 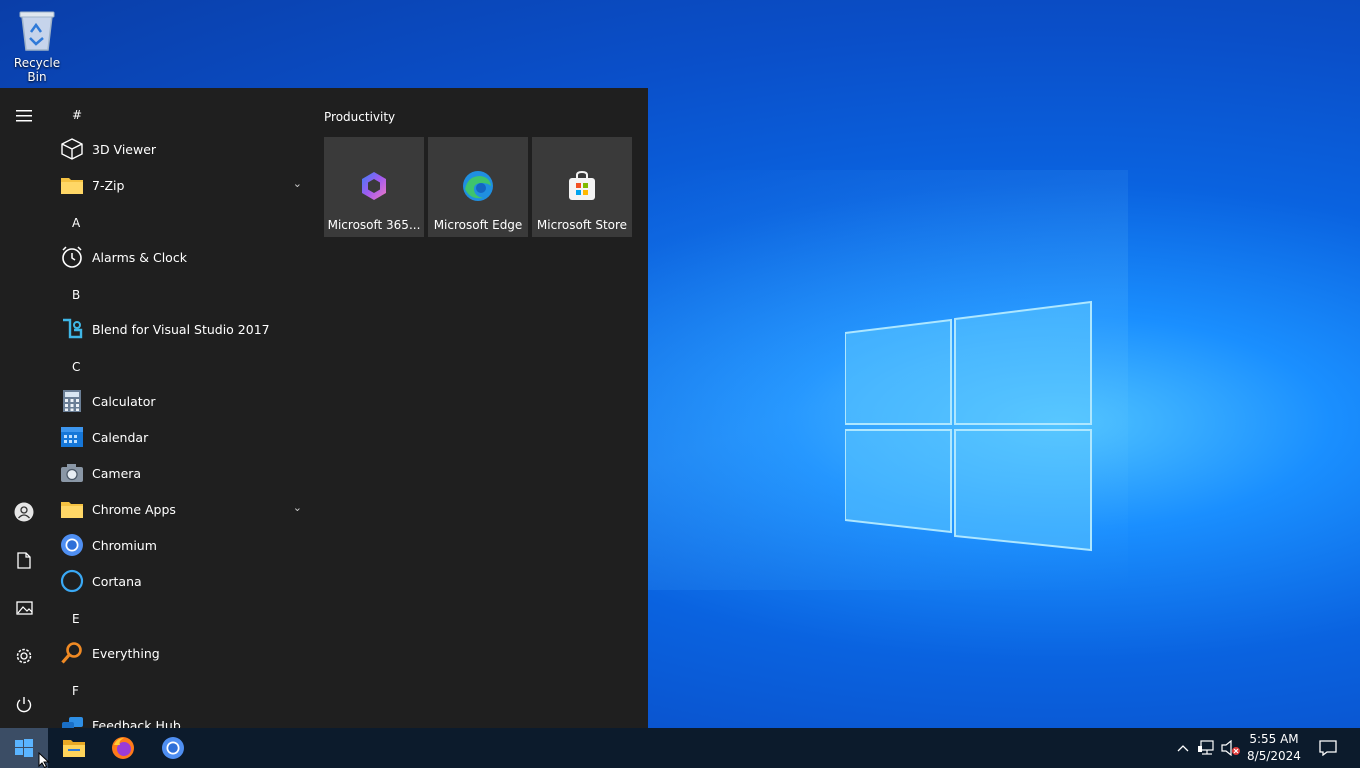 What do you see at coordinates (136, 723) in the screenshot?
I see `app-label: Feedback Hub` at bounding box center [136, 723].